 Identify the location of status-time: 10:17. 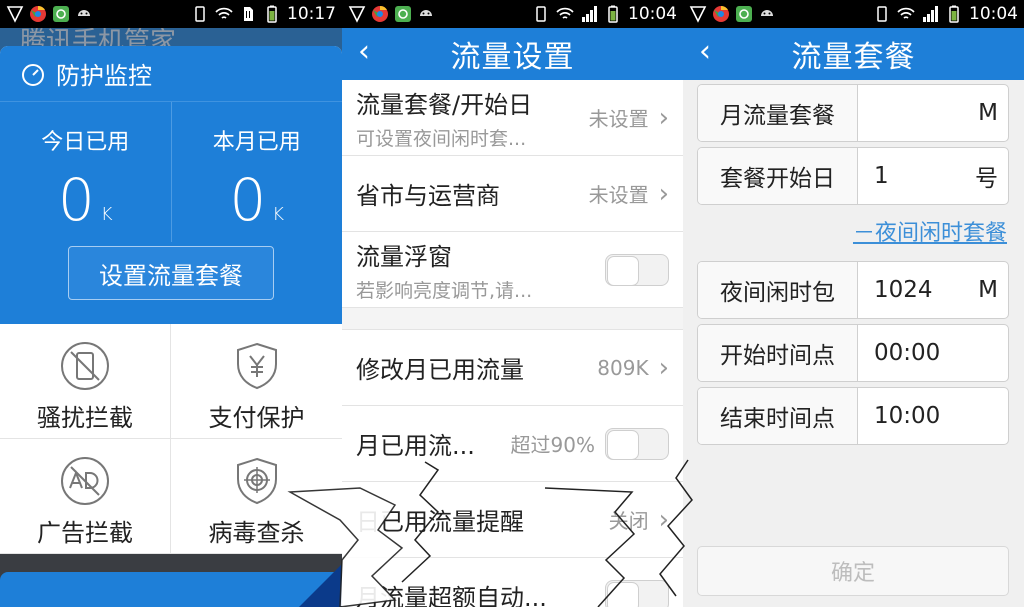
(311, 14).